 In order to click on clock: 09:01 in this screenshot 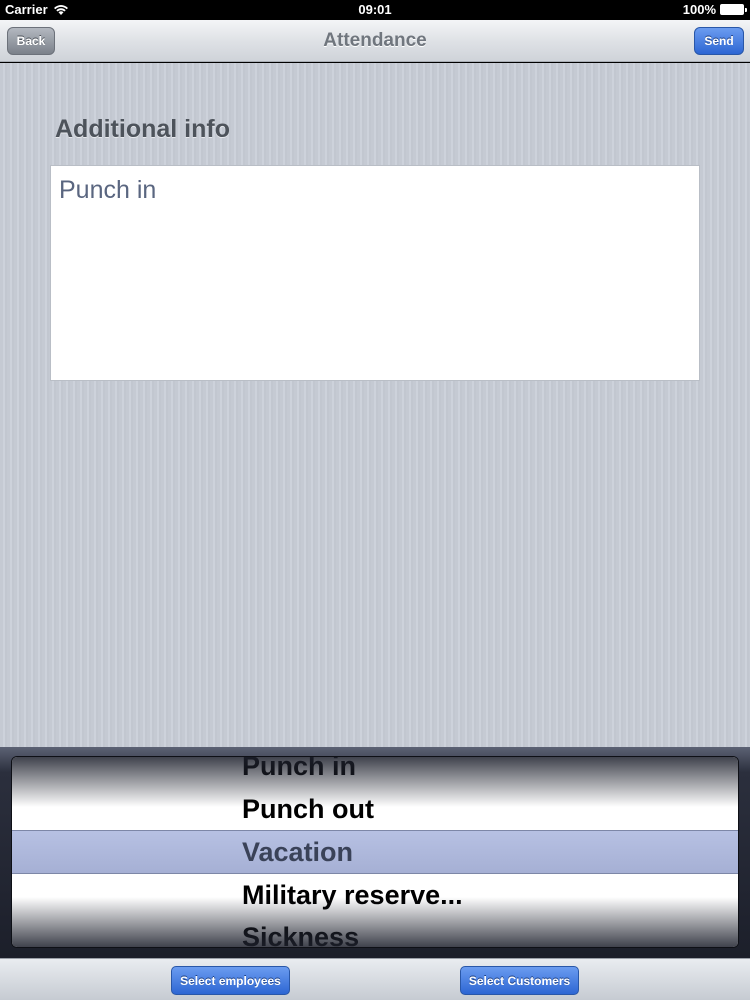, I will do `click(375, 9)`.